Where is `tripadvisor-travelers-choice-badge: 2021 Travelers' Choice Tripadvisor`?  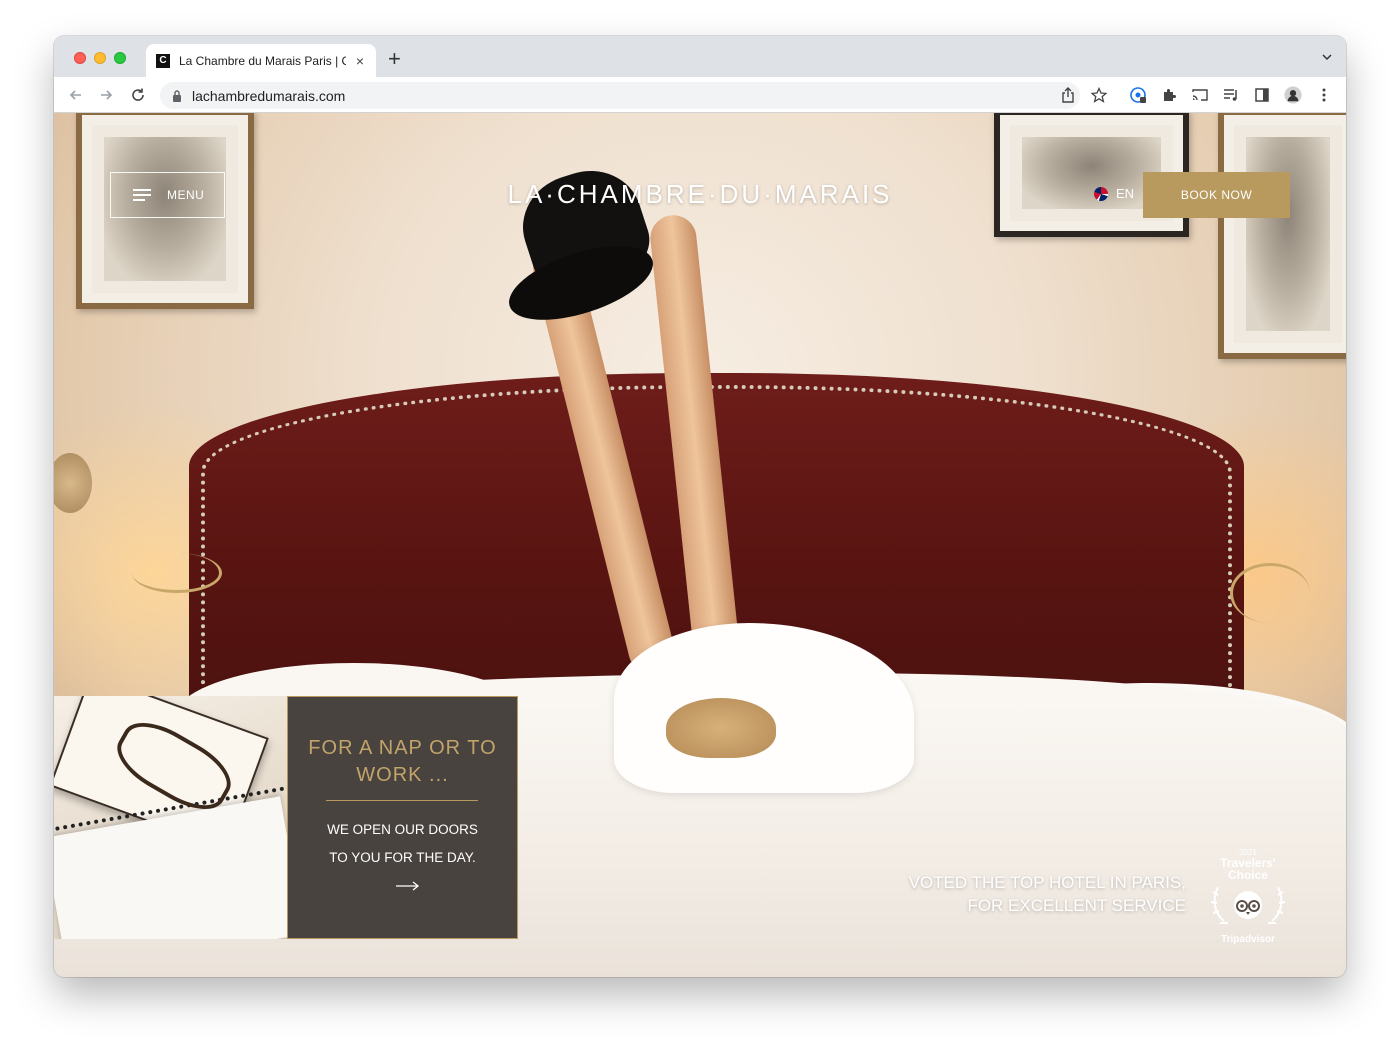 tripadvisor-travelers-choice-badge: 2021 Travelers' Choice Tripadvisor is located at coordinates (1248, 896).